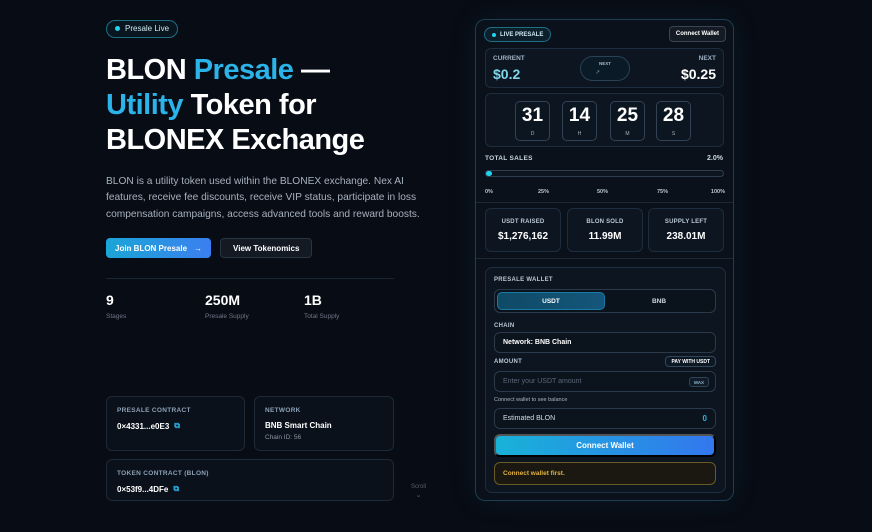 The width and height of the screenshot is (872, 532). What do you see at coordinates (147, 28) in the screenshot?
I see `presale-live-label: Presale Live` at bounding box center [147, 28].